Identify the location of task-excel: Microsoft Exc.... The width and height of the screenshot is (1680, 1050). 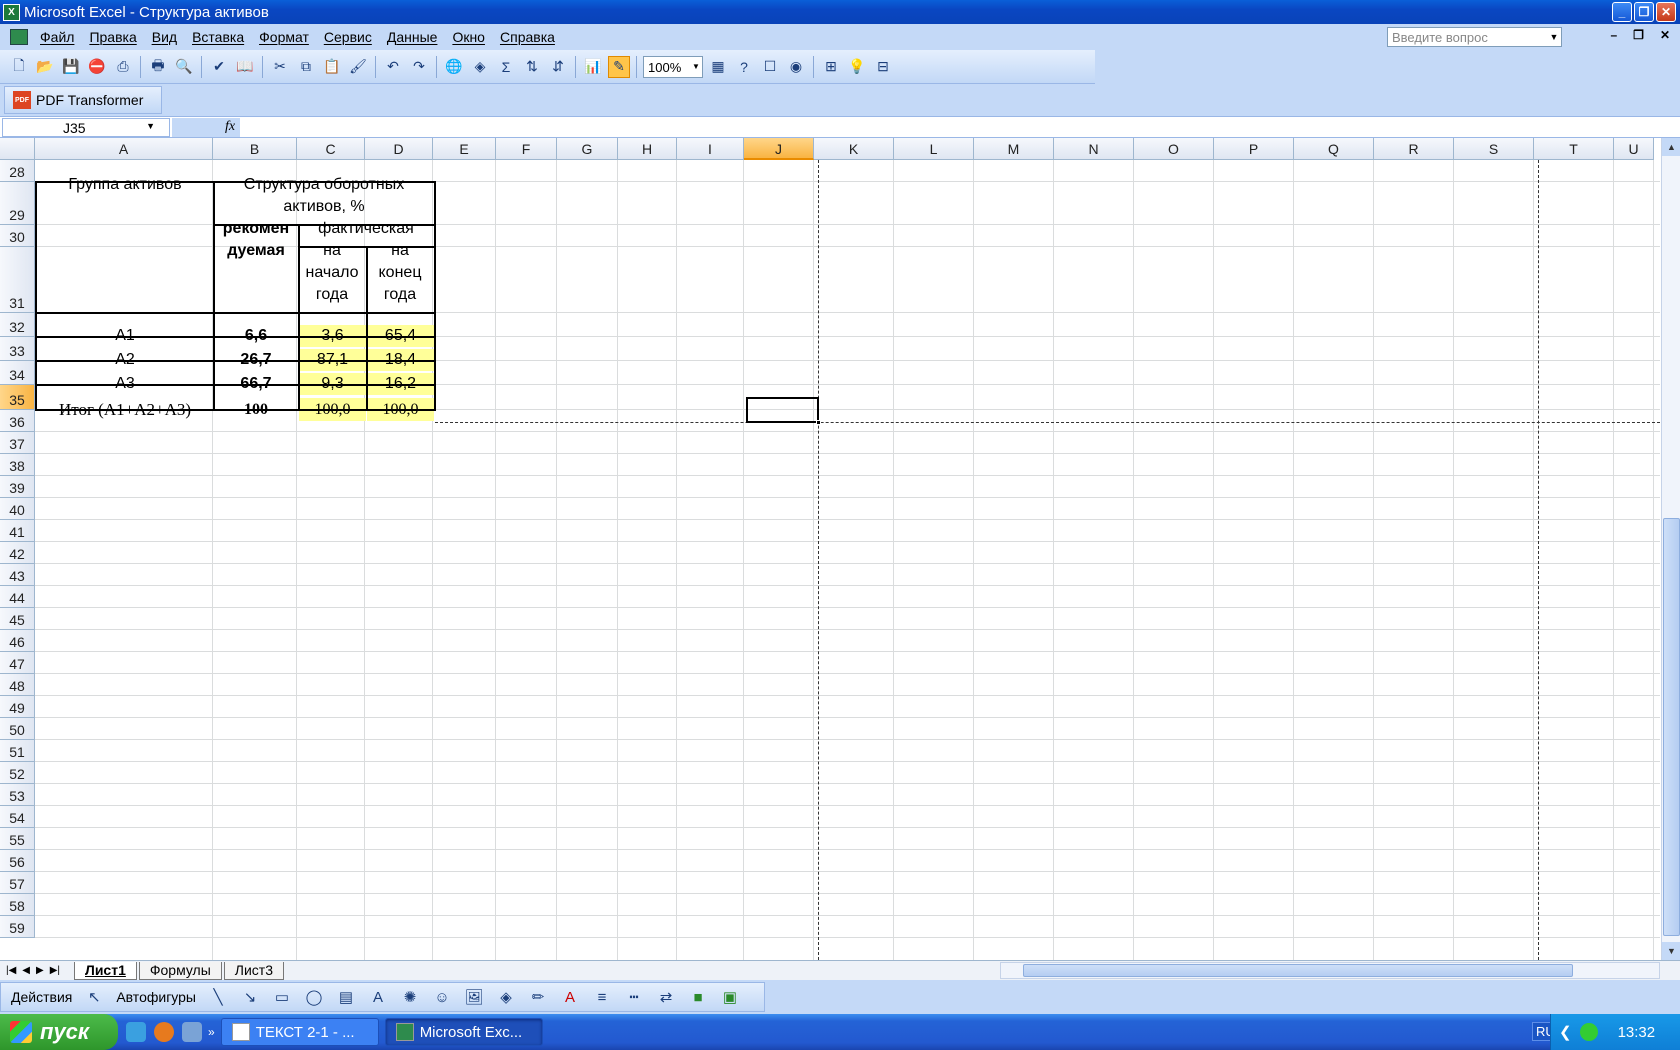
(463, 1032).